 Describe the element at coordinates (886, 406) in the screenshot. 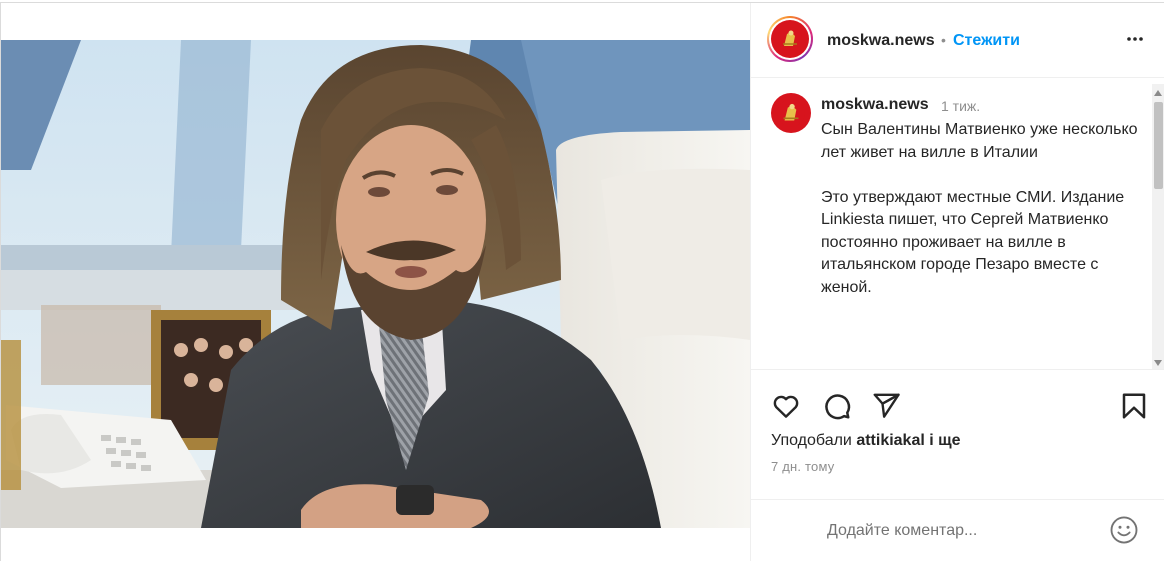

I see `send-icon` at that location.